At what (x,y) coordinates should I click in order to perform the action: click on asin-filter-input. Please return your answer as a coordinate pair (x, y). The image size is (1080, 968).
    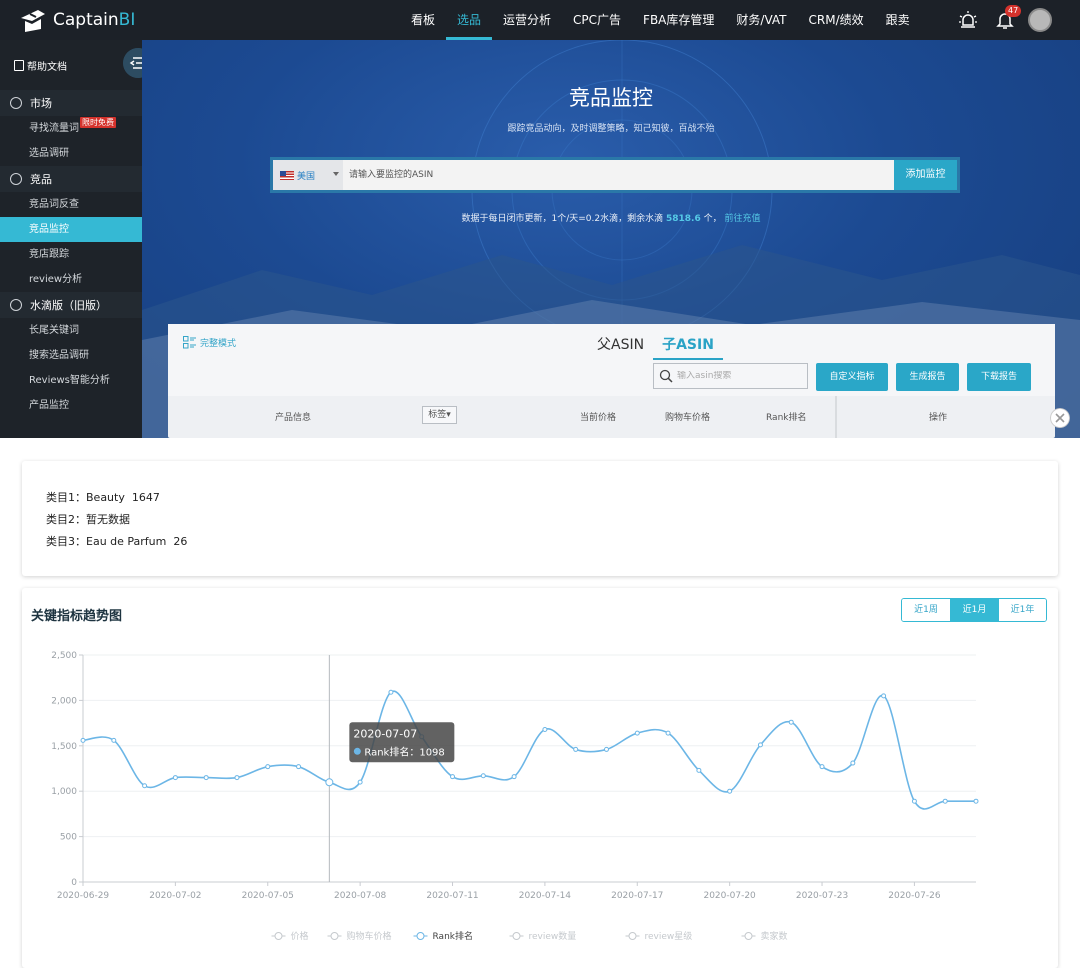
    Looking at the image, I should click on (737, 376).